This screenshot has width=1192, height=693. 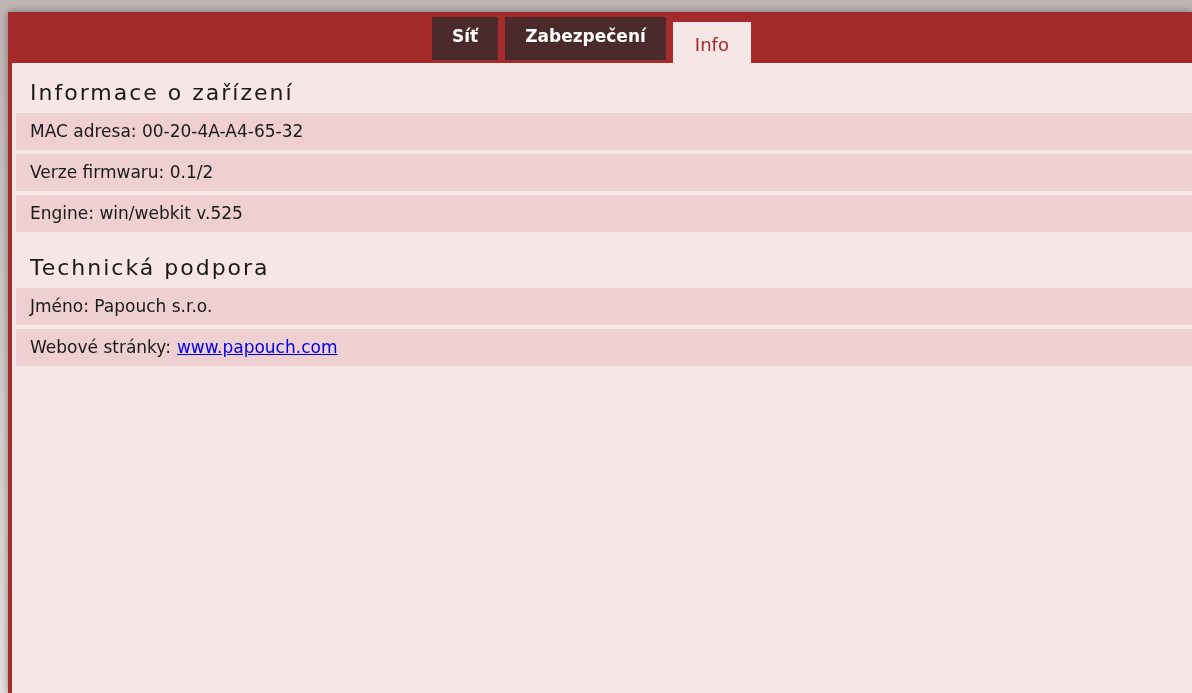 What do you see at coordinates (465, 38) in the screenshot?
I see `tab: Síť` at bounding box center [465, 38].